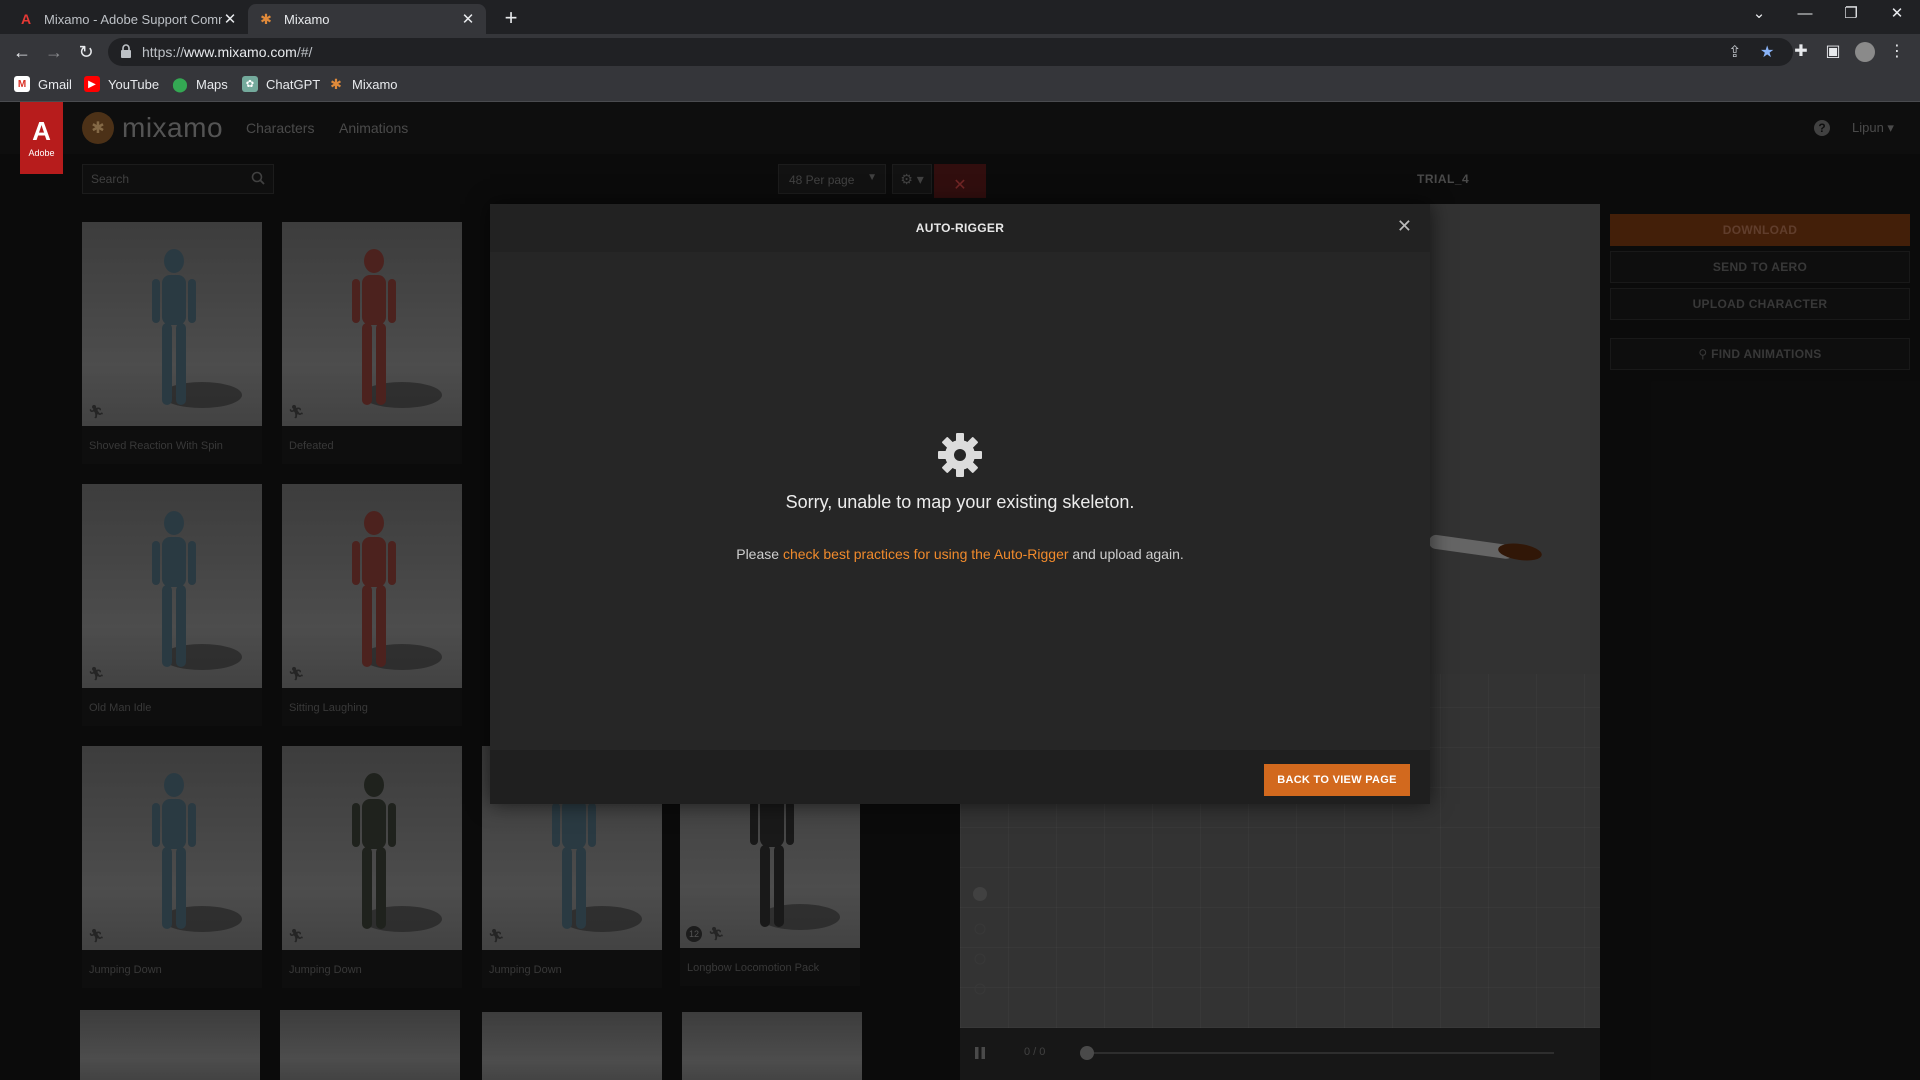 The image size is (1920, 1080). Describe the element at coordinates (511, 18) in the screenshot. I see `new-tab-button: +` at that location.